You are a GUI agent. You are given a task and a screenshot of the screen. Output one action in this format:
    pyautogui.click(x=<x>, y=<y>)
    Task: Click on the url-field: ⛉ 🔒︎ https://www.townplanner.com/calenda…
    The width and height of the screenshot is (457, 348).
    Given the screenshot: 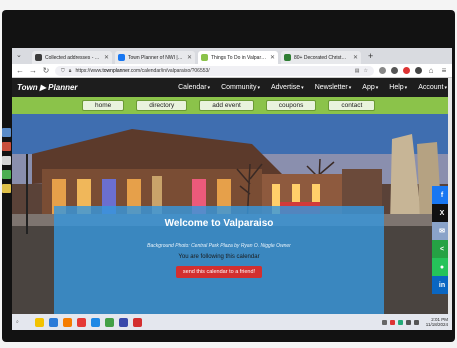 What is the action you would take?
    pyautogui.click(x=214, y=70)
    